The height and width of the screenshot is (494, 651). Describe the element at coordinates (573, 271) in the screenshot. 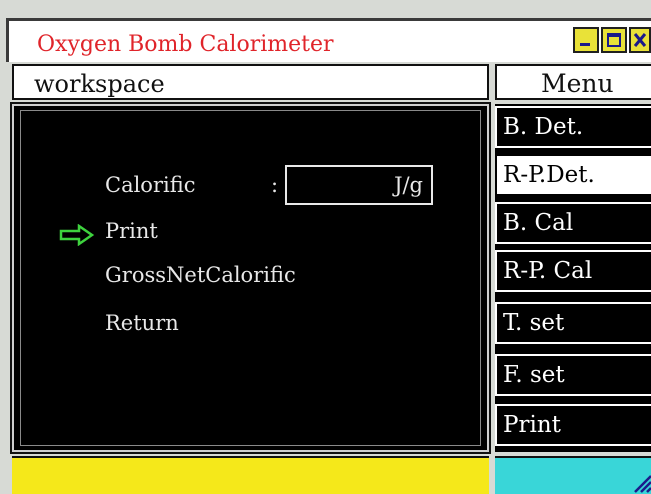

I see `menu-item-r-p-cal: R-P. Cal` at that location.